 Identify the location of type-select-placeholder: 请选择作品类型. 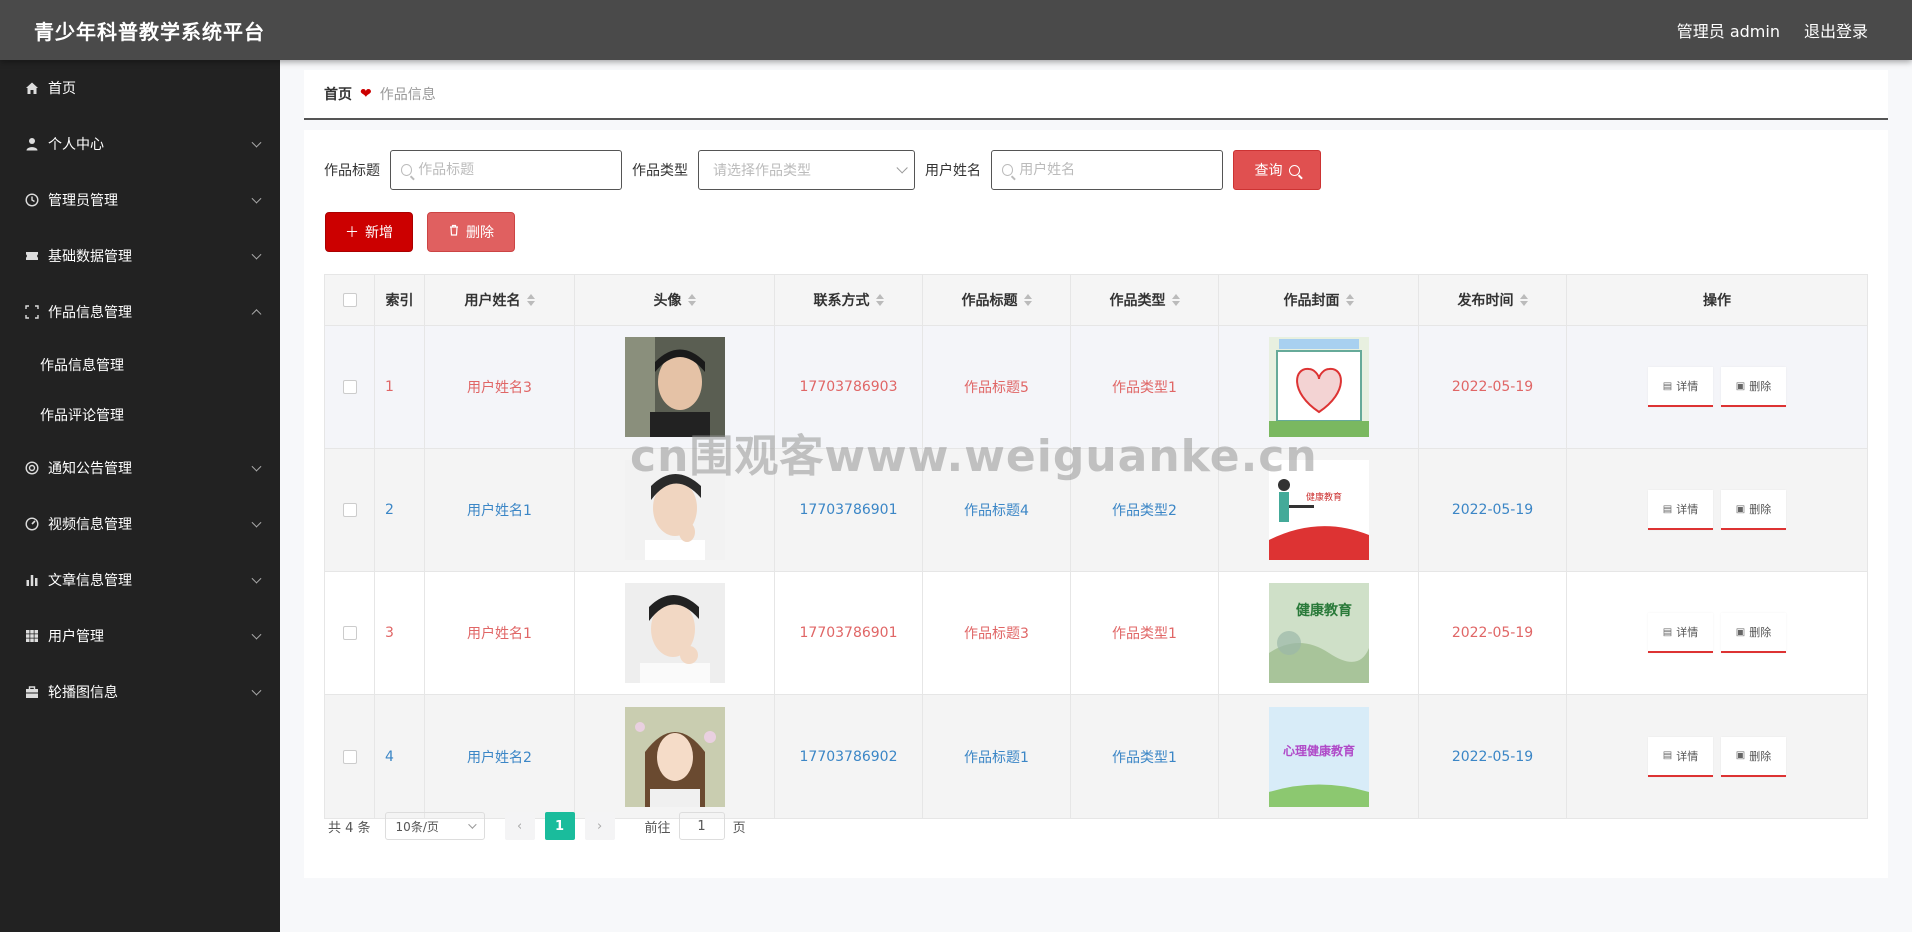
(762, 171).